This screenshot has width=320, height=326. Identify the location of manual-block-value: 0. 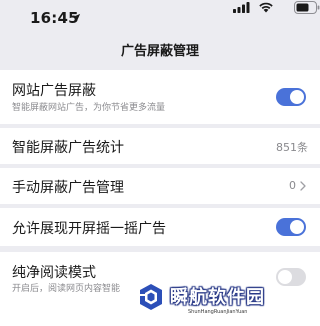
(292, 185).